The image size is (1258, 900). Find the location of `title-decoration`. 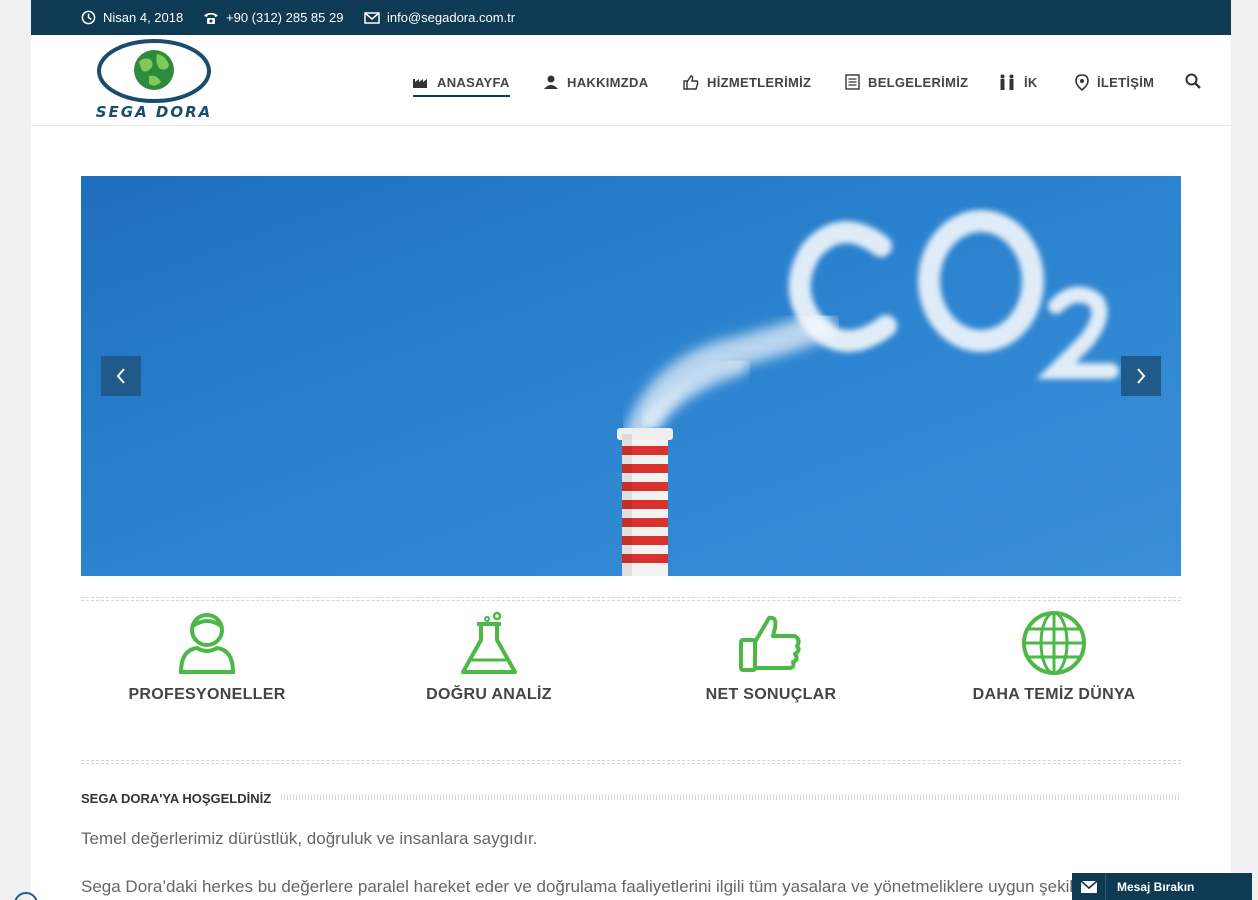

title-decoration is located at coordinates (731, 797).